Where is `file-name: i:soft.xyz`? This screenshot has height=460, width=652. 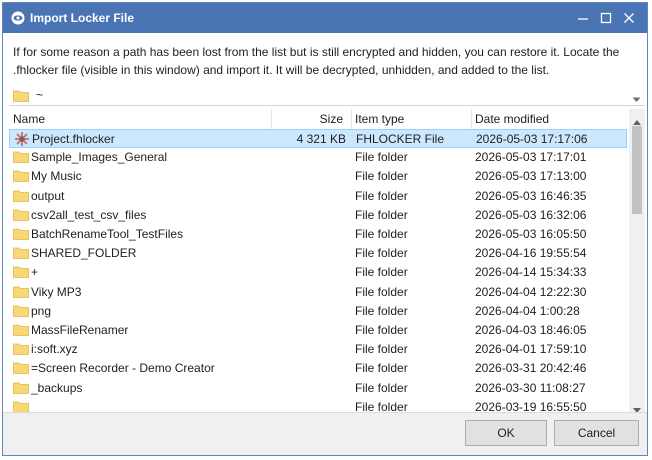 file-name: i:soft.xyz is located at coordinates (54, 349).